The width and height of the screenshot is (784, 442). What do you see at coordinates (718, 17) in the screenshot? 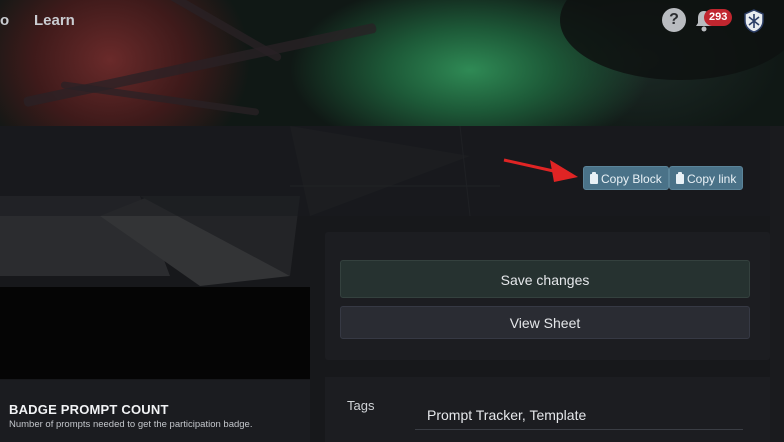
I see `notification-count-badge: 293` at bounding box center [718, 17].